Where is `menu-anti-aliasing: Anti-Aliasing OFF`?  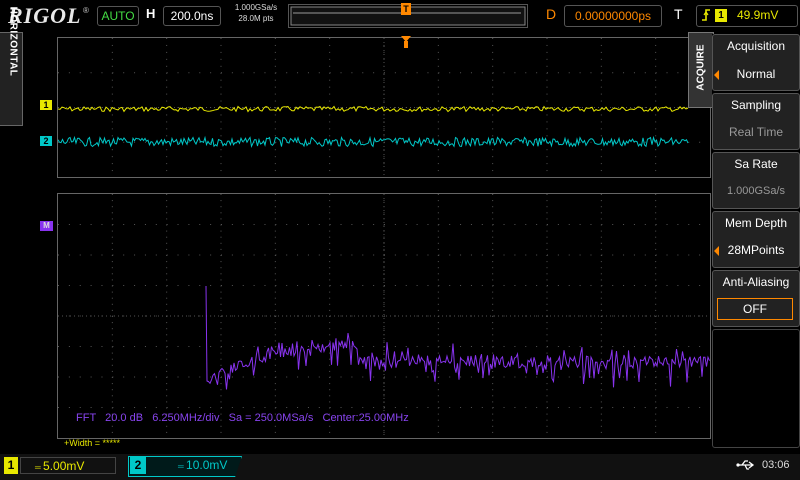
menu-anti-aliasing: Anti-Aliasing OFF is located at coordinates (756, 298).